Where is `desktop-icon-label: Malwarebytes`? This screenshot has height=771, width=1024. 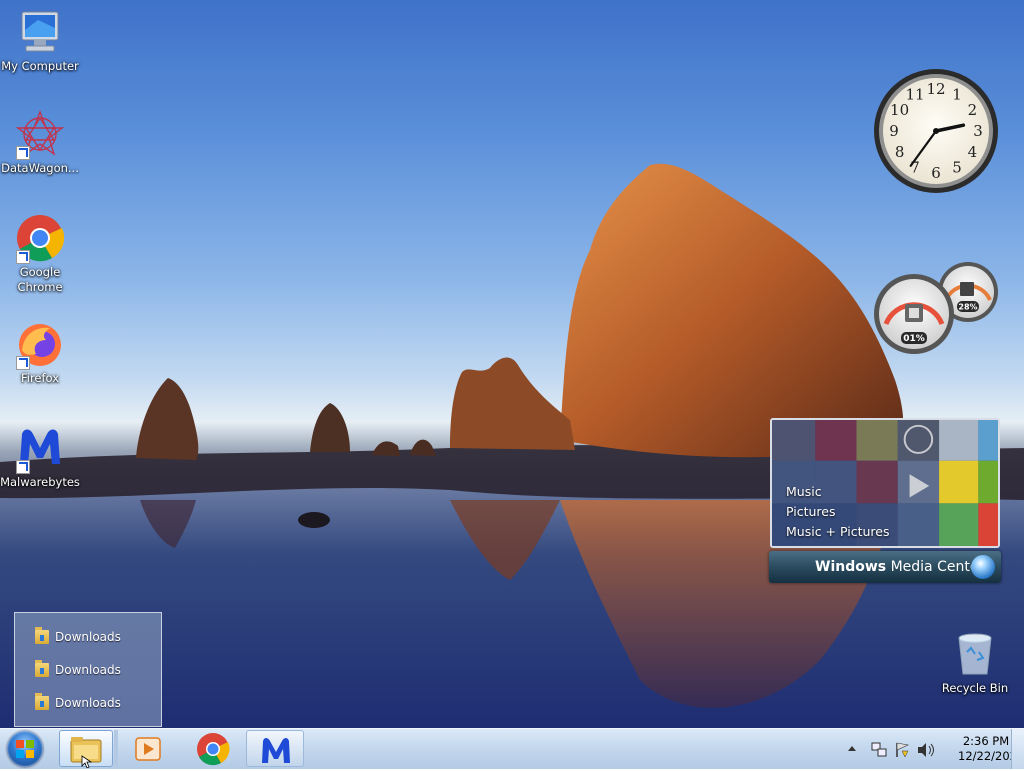 desktop-icon-label: Malwarebytes is located at coordinates (40, 482).